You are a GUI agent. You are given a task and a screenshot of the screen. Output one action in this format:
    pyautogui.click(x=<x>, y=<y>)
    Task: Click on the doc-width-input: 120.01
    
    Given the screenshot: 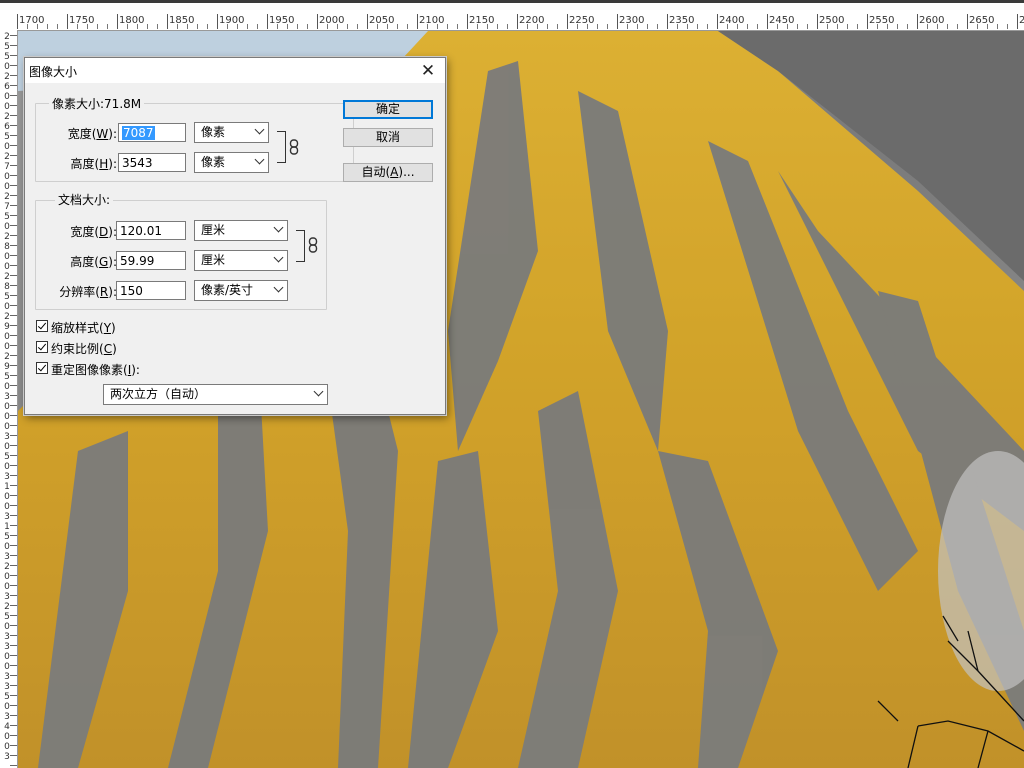 What is the action you would take?
    pyautogui.click(x=151, y=230)
    